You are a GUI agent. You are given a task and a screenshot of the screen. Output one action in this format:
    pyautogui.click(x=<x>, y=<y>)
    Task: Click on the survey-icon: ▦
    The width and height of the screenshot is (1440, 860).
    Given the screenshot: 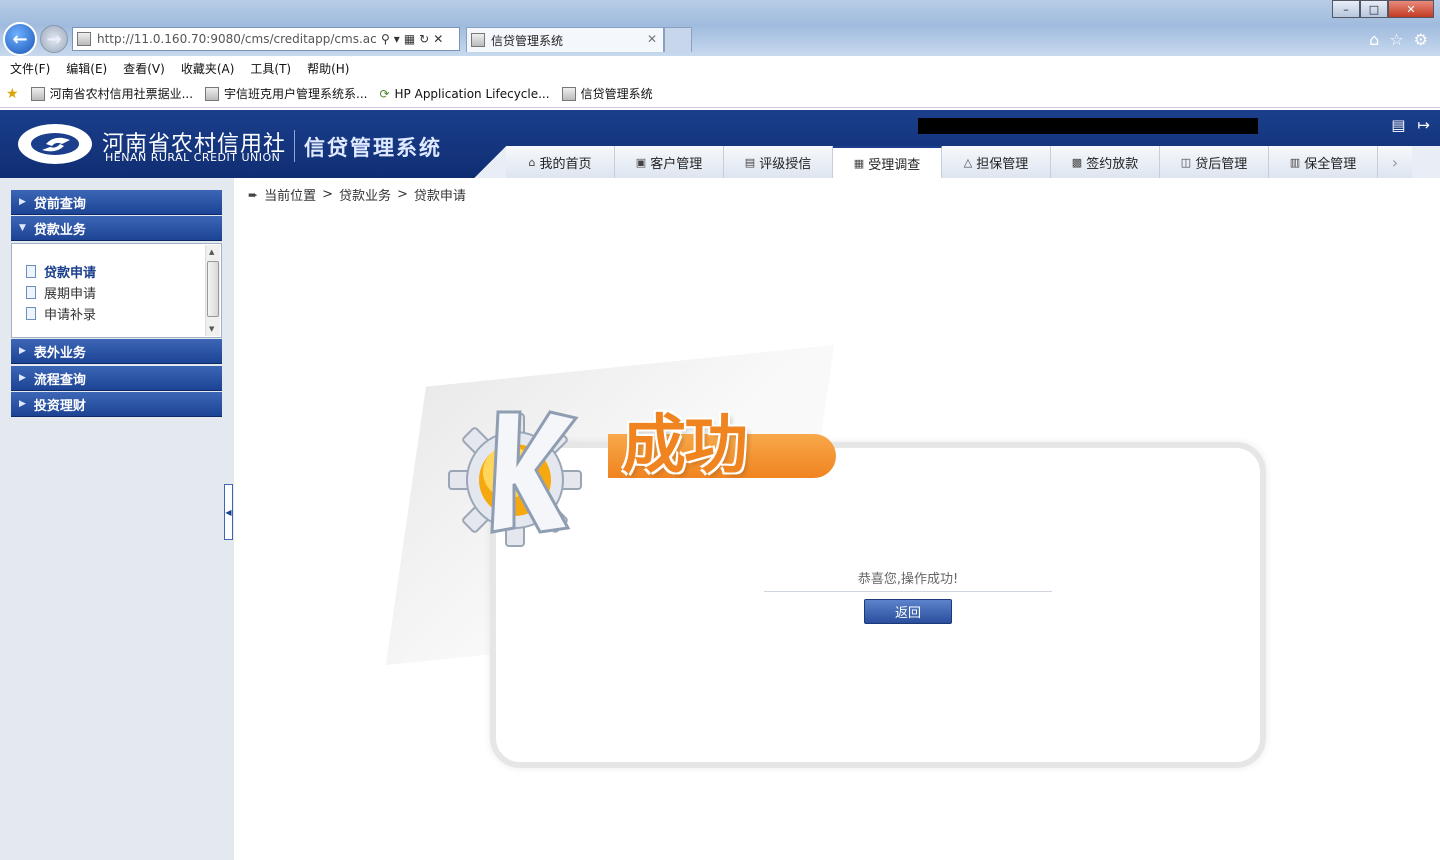 What is the action you would take?
    pyautogui.click(x=859, y=163)
    